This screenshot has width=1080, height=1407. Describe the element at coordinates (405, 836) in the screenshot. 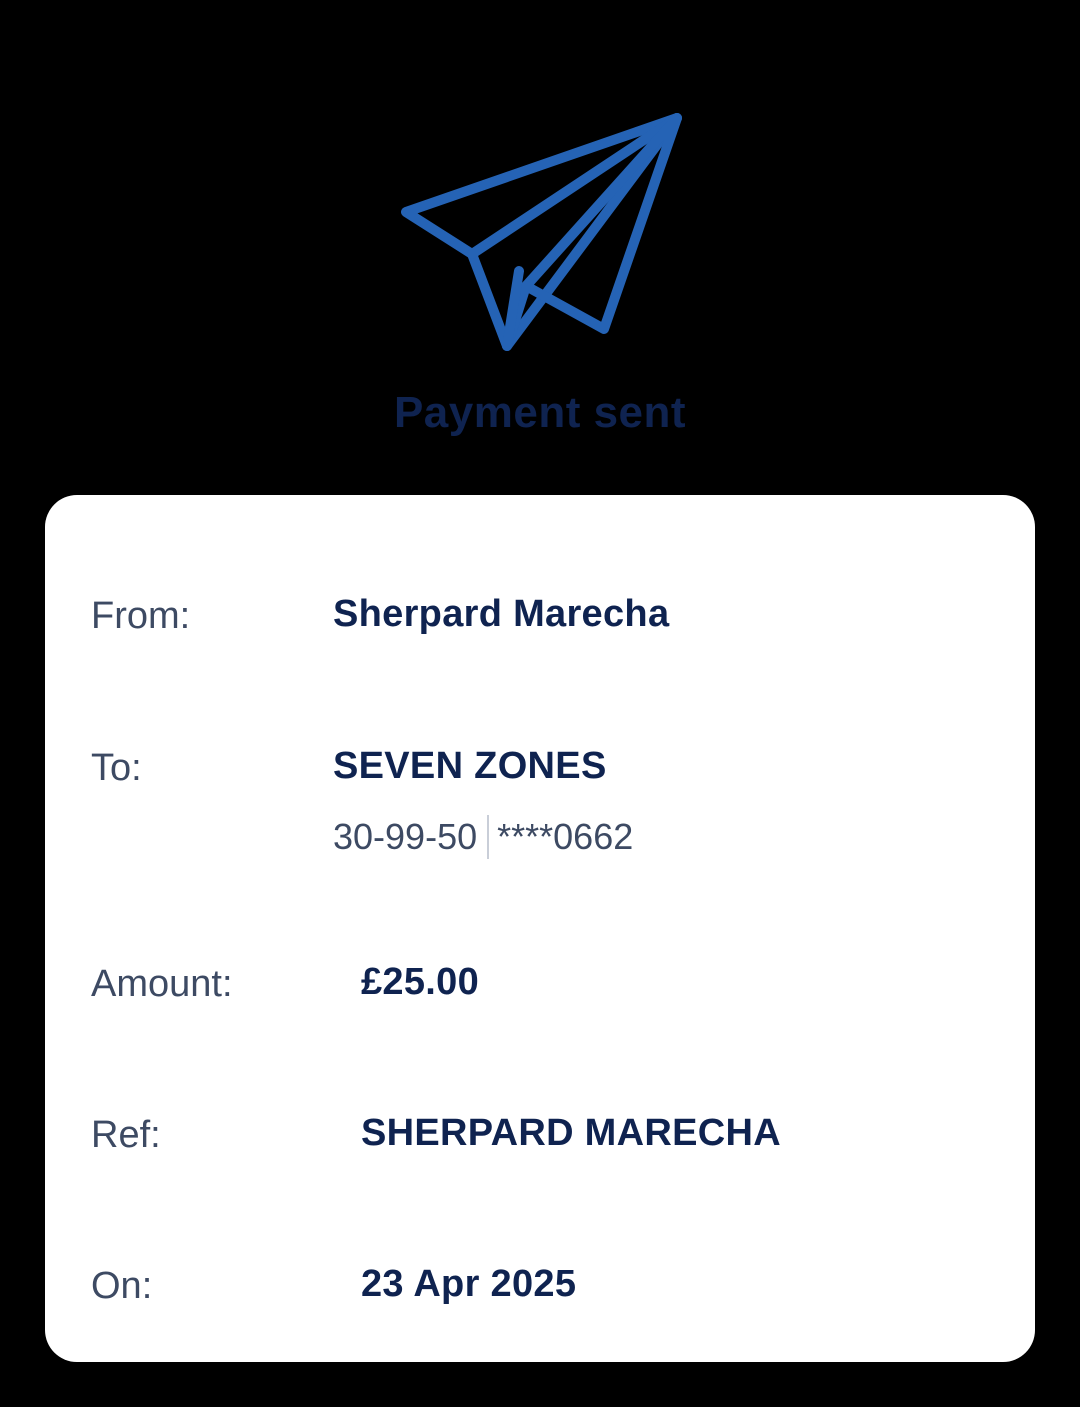

I see `sort-code: 30-99-50` at that location.